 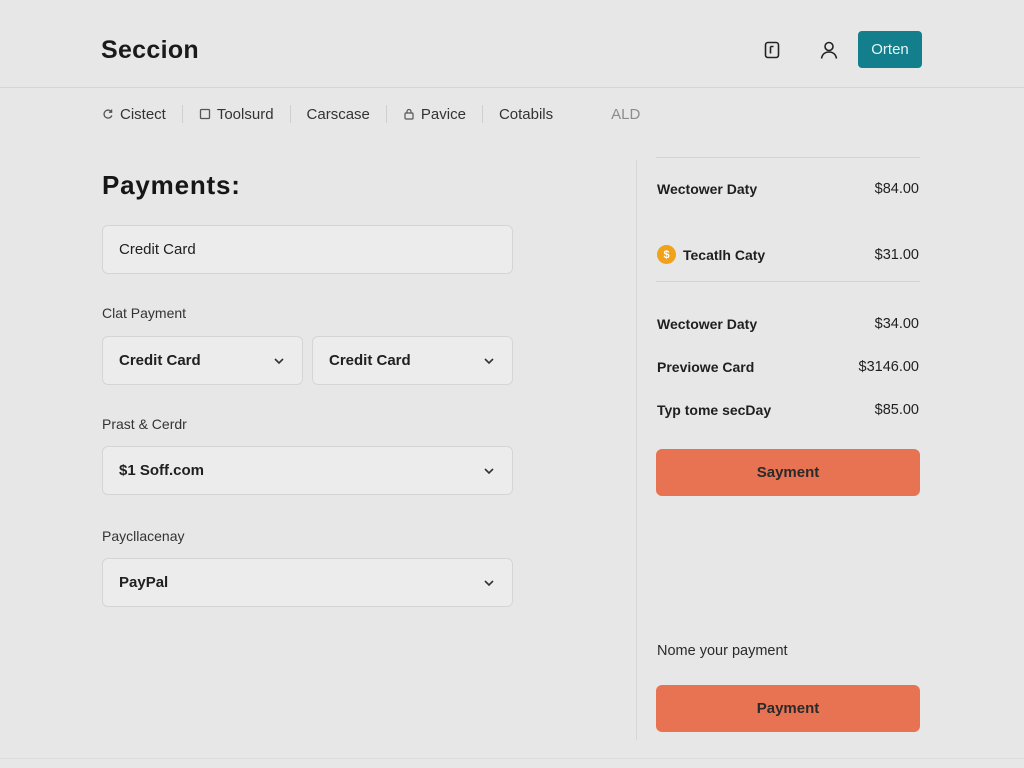 What do you see at coordinates (788, 472) in the screenshot?
I see `sayment-button: Sayment` at bounding box center [788, 472].